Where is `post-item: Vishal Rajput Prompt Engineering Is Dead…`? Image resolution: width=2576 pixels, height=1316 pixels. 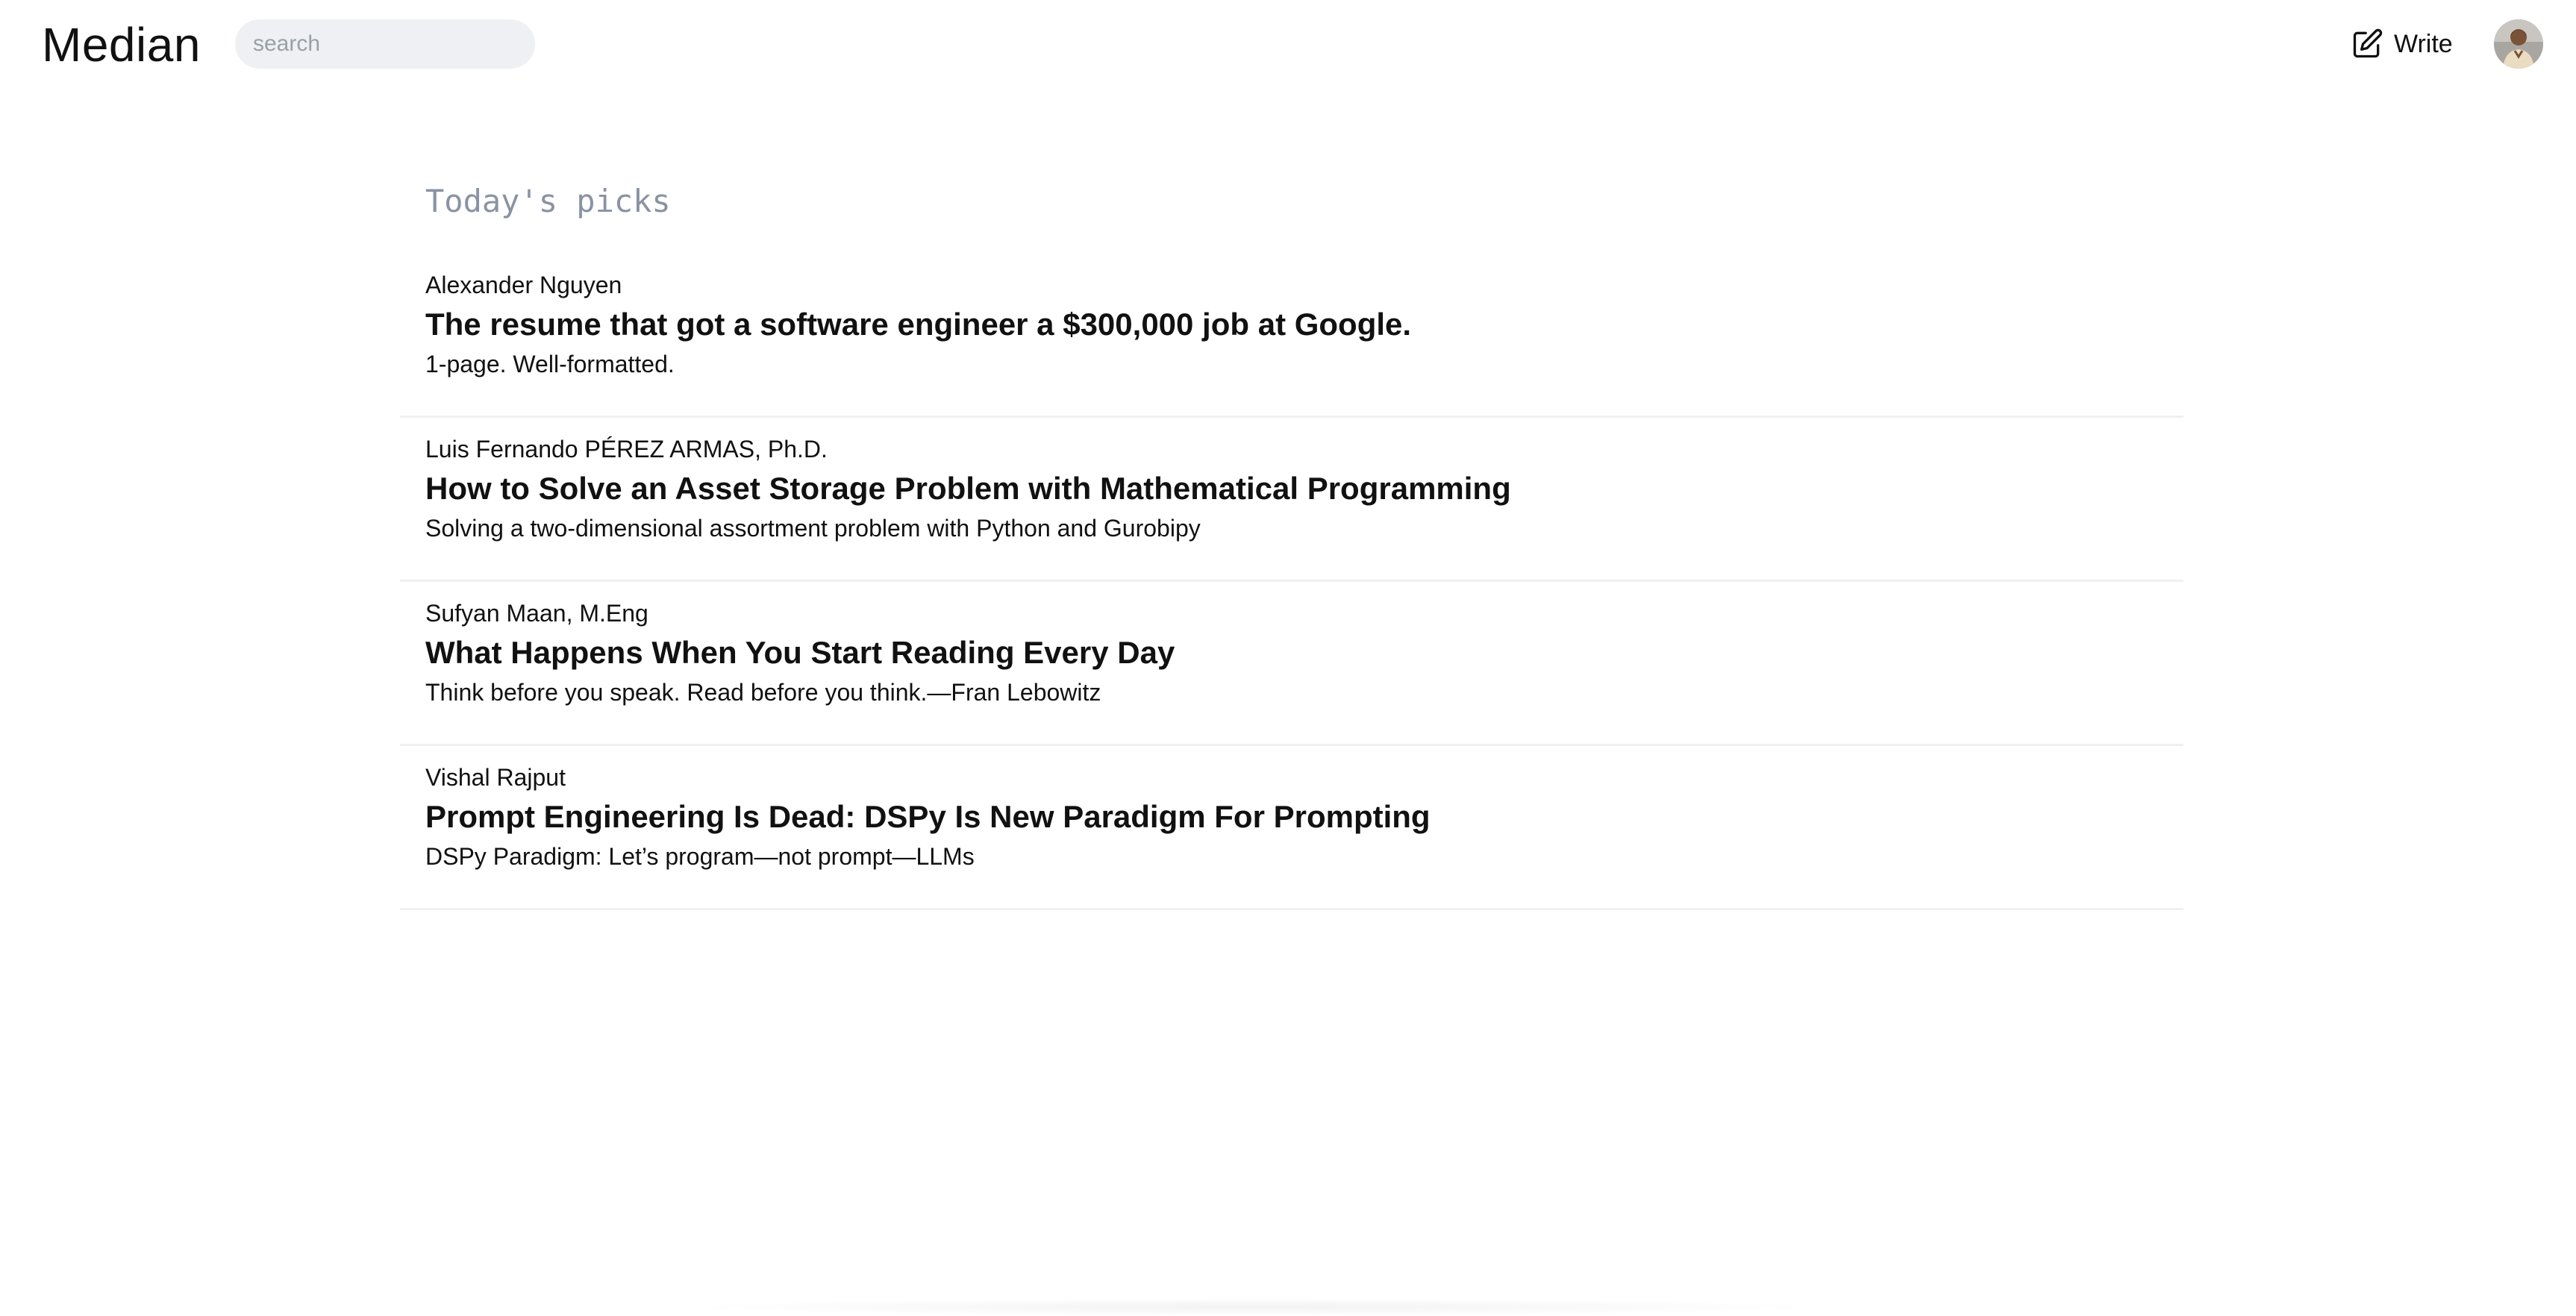
post-item: Vishal Rajput Prompt Engineering Is Dead… is located at coordinates (1291, 828).